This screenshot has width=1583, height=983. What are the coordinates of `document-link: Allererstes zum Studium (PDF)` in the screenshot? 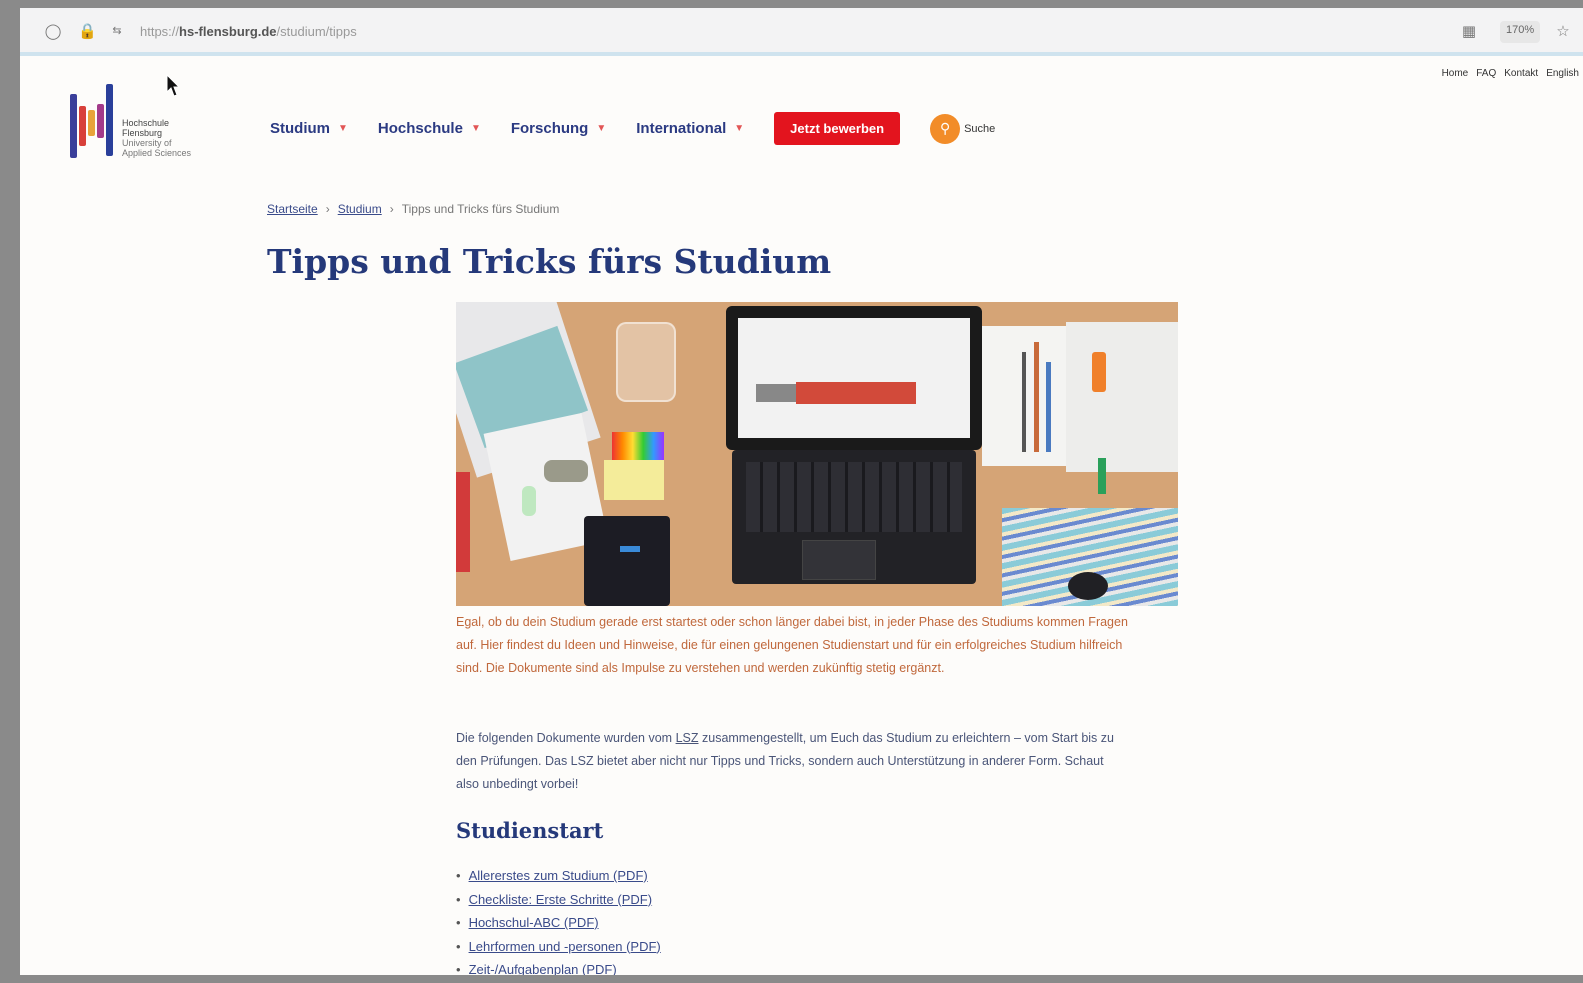 It's located at (558, 875).